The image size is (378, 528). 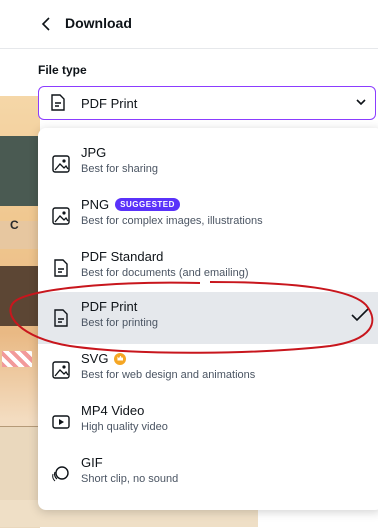 I want to click on checkmark-icon, so click(x=360, y=315).